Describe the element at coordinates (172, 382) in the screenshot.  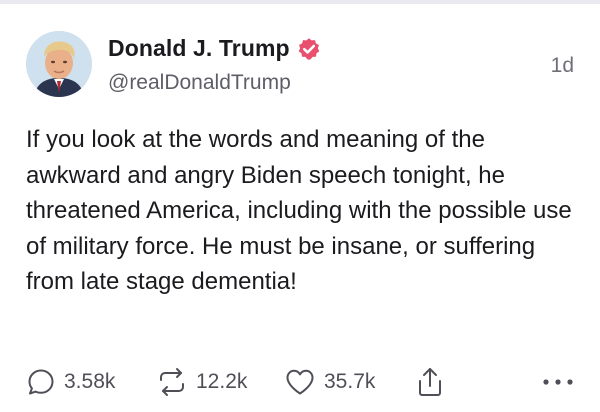
I see `retruth-icon` at that location.